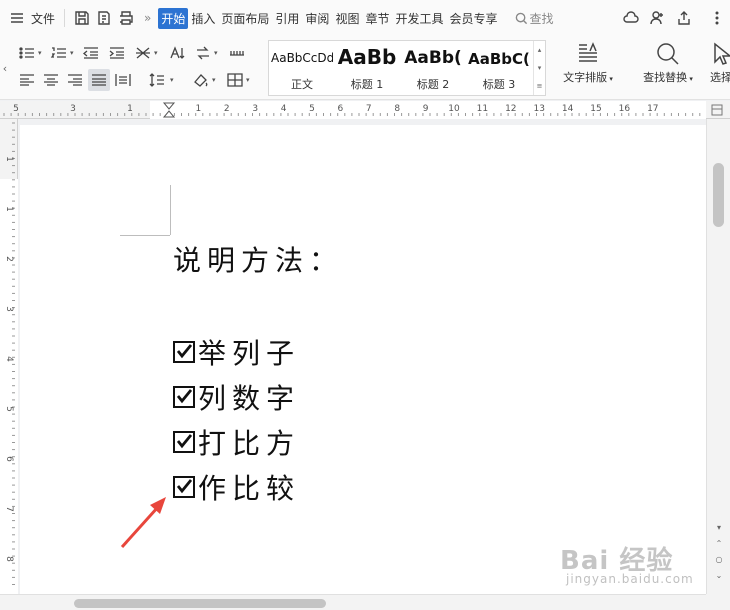 The width and height of the screenshot is (730, 610). What do you see at coordinates (104, 18) in the screenshot?
I see `export-pdf-icon` at bounding box center [104, 18].